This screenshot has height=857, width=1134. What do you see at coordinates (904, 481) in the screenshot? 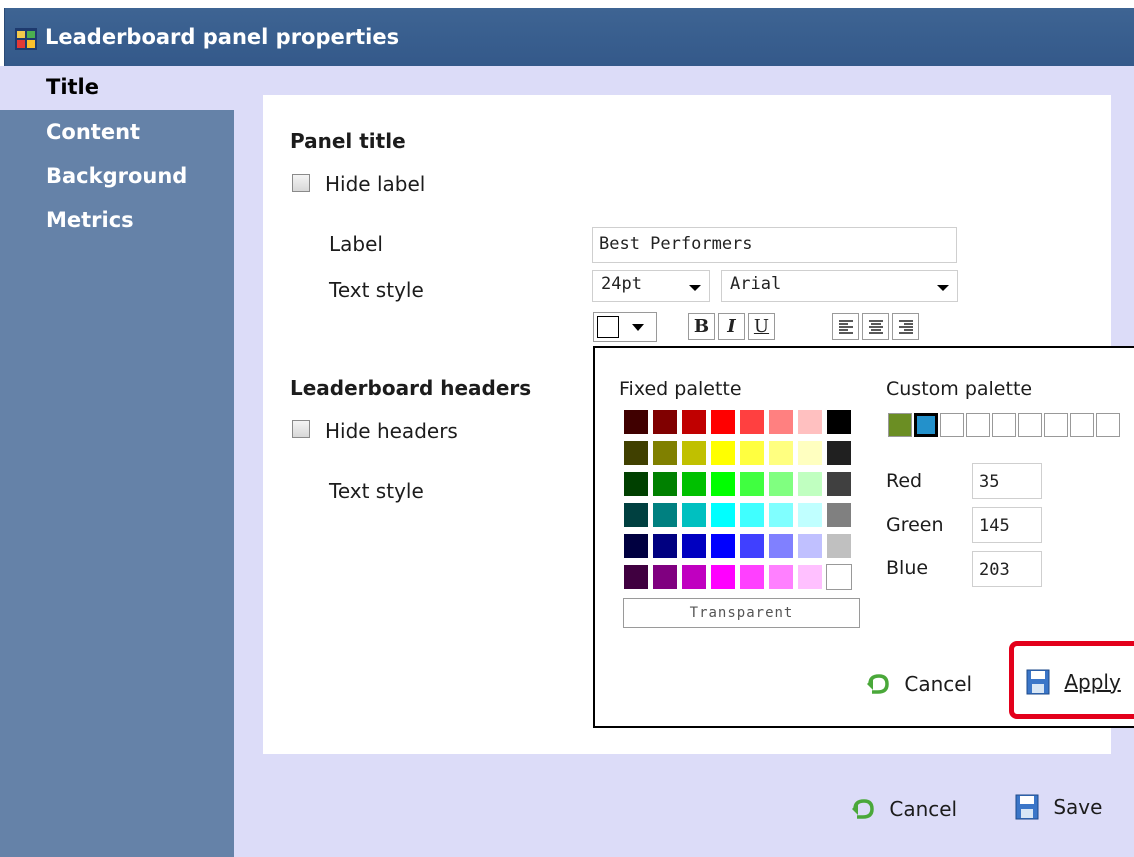
I see `red-label: Red` at bounding box center [904, 481].